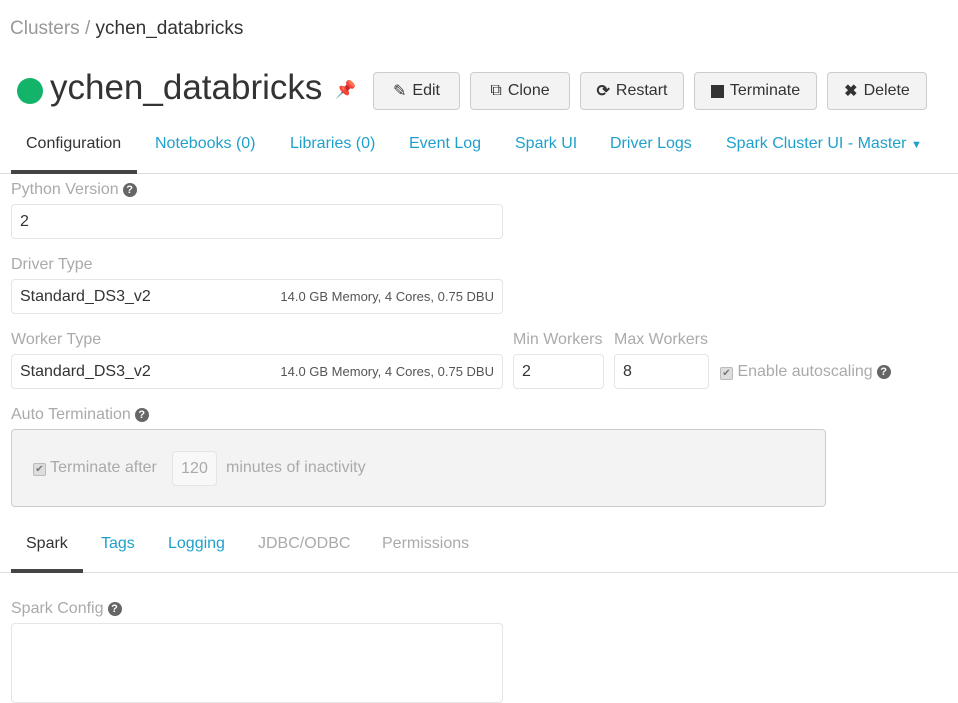 The image size is (958, 703). Describe the element at coordinates (85, 371) in the screenshot. I see `worker-type-value: Standard_DS3_v2` at that location.